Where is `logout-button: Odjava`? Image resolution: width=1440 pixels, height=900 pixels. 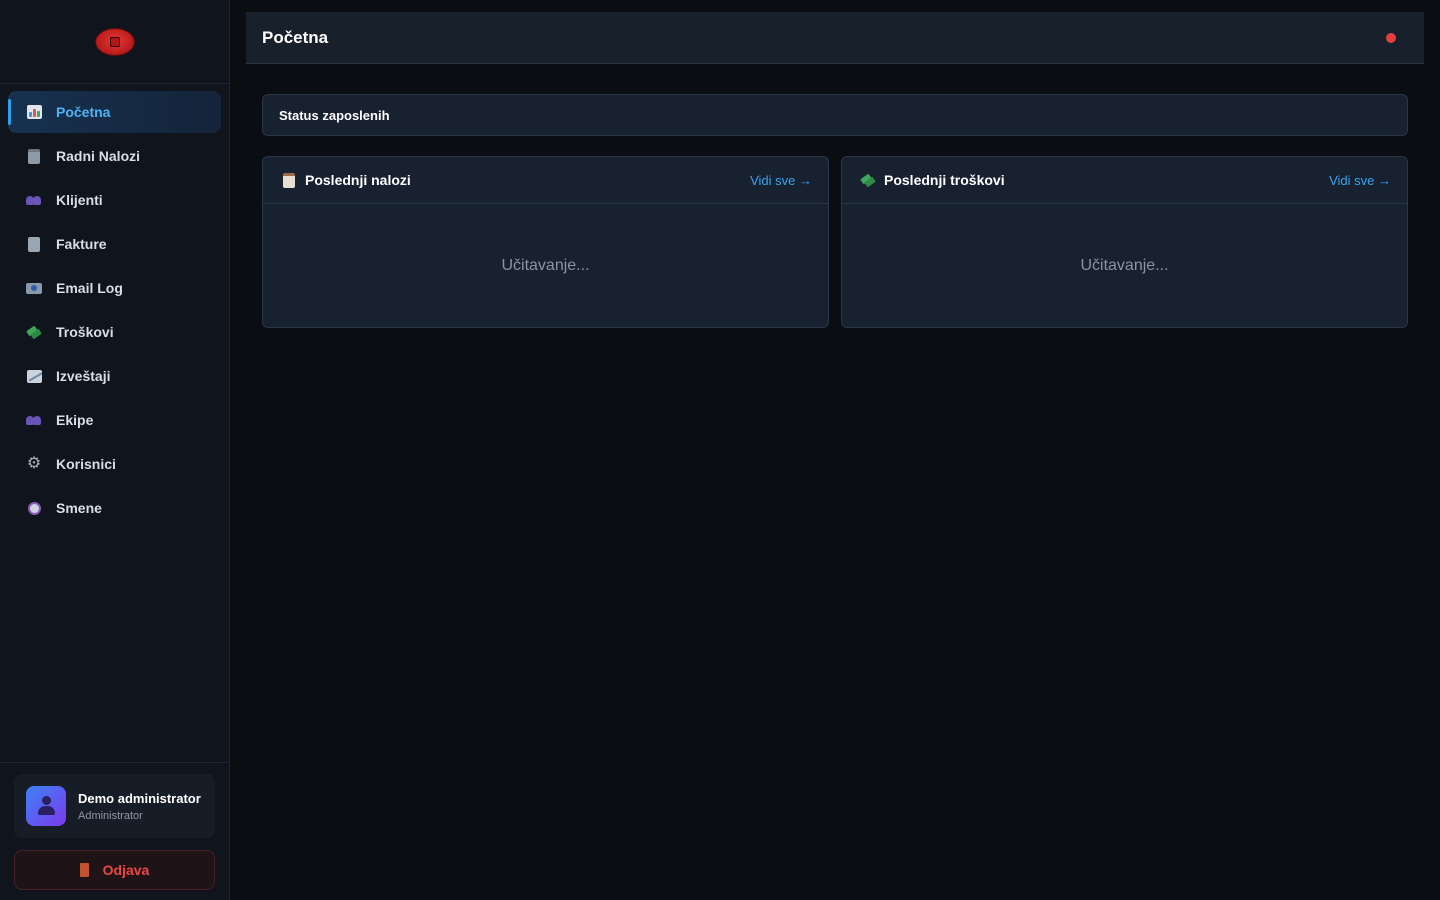 logout-button: Odjava is located at coordinates (114, 870).